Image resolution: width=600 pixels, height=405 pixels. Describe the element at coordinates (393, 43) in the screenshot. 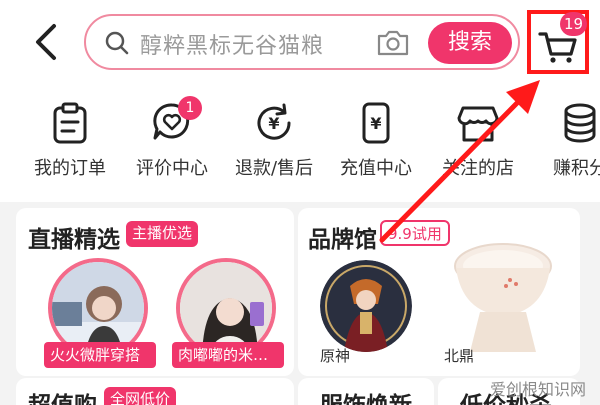

I see `camera-icon` at that location.